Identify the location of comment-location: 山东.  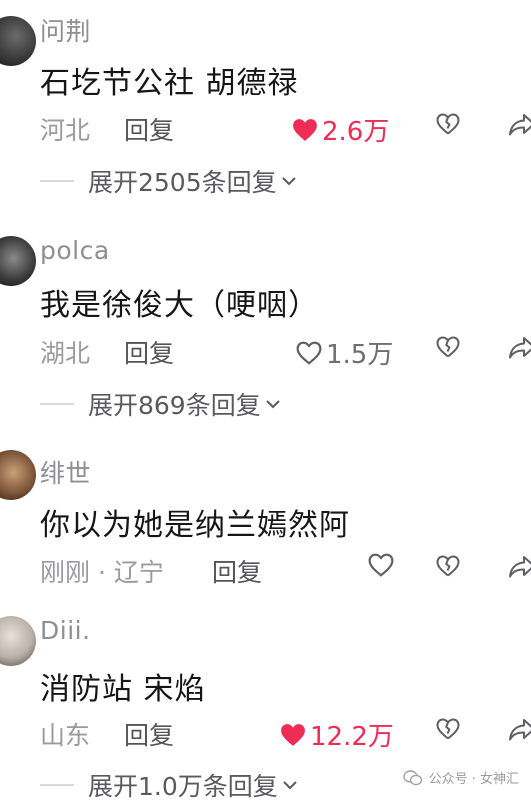
(65, 735).